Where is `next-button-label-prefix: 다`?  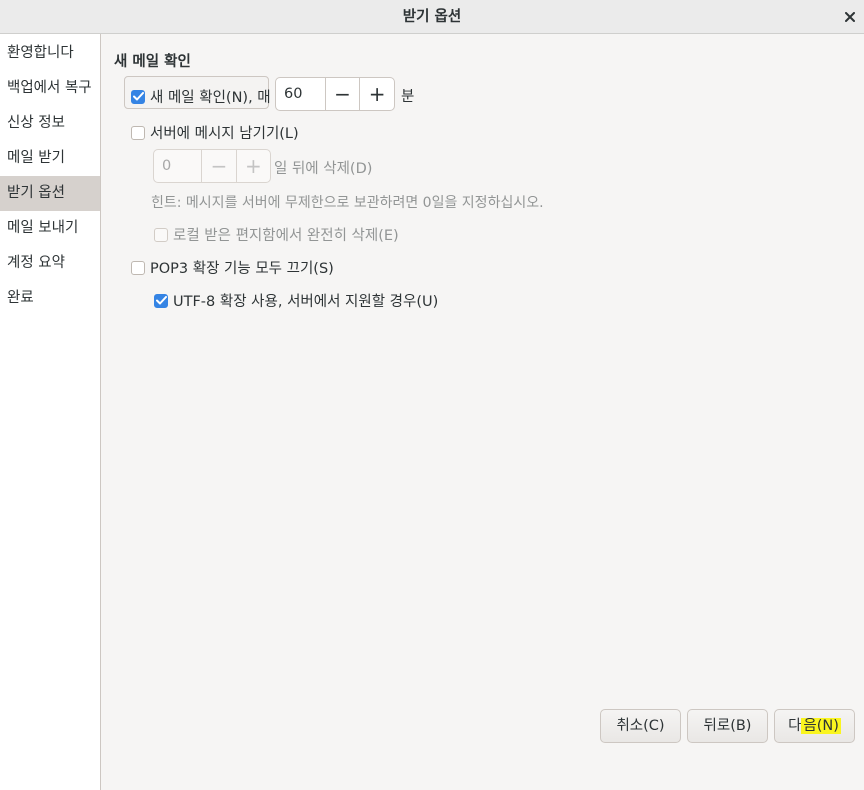
next-button-label-prefix: 다 is located at coordinates (795, 726).